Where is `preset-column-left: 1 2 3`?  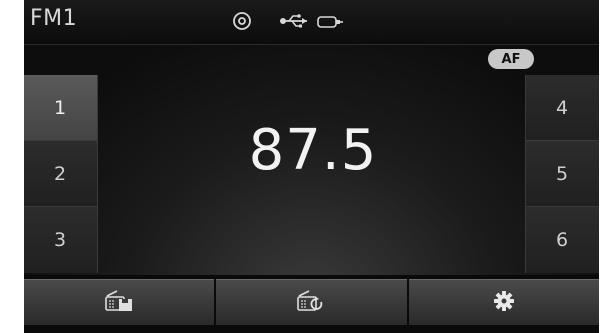 preset-column-left: 1 2 3 is located at coordinates (61, 174).